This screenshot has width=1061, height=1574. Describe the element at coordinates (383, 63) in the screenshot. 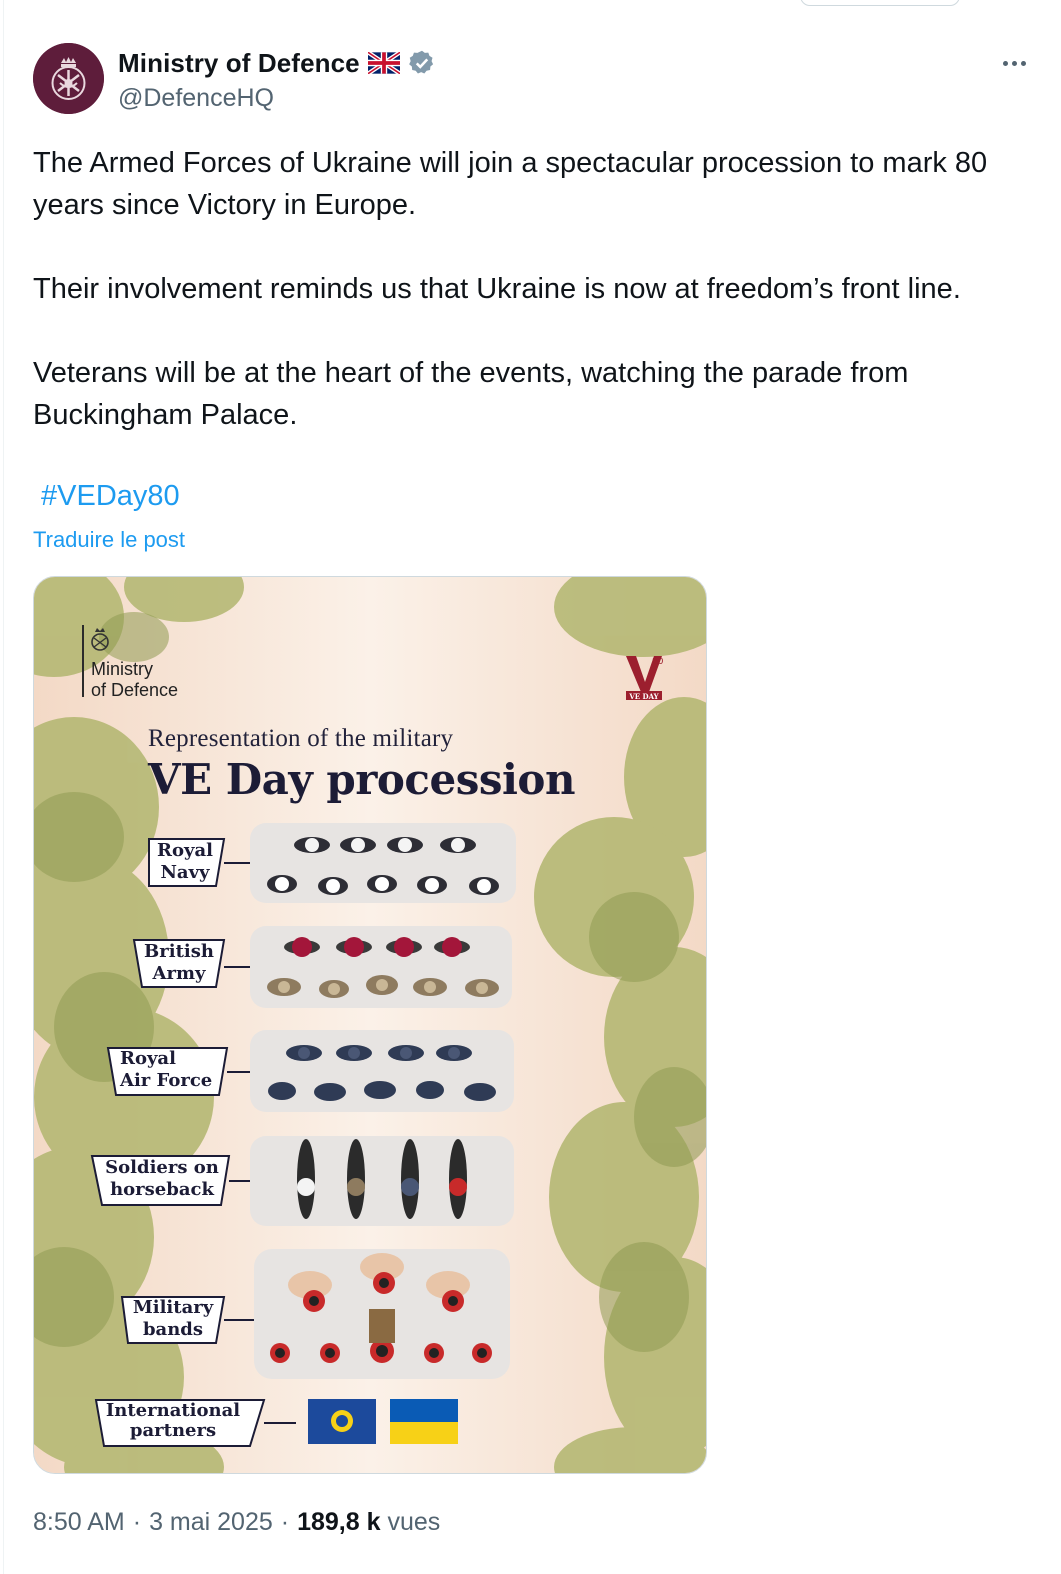

I see `union-jack-flag-icon` at that location.